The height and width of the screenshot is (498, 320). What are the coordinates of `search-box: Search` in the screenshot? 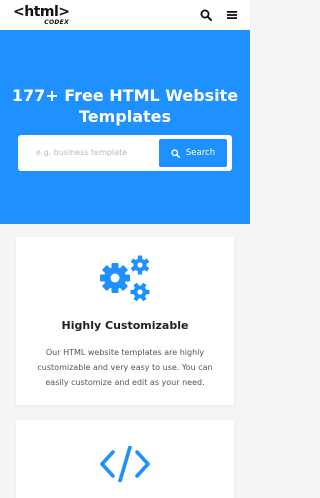 It's located at (125, 153).